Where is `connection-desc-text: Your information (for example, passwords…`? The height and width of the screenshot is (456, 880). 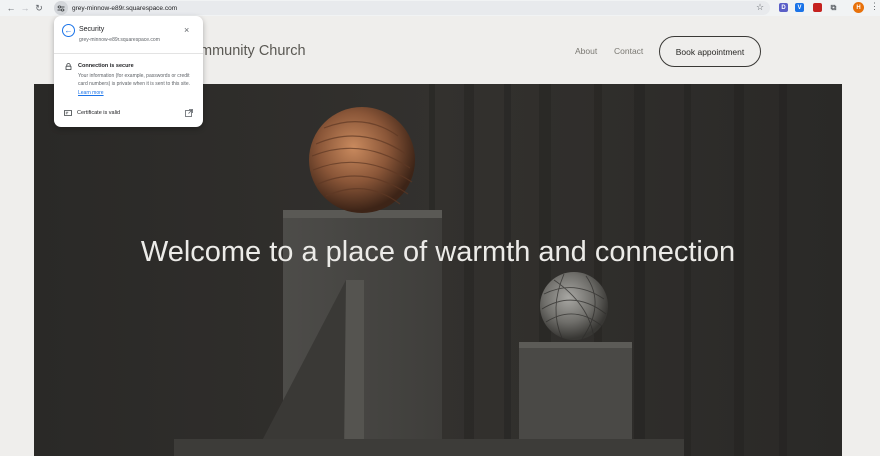
connection-desc-text: Your information (for example, passwords… is located at coordinates (134, 80).